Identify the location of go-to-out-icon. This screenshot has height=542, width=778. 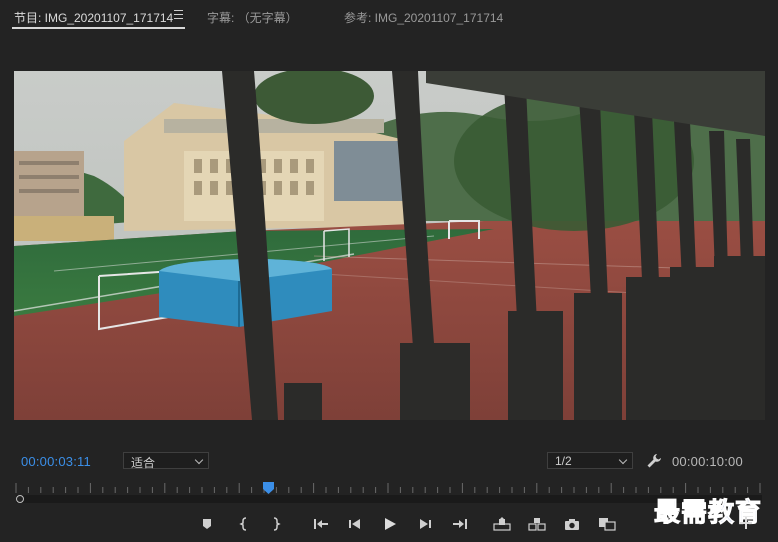
(460, 524).